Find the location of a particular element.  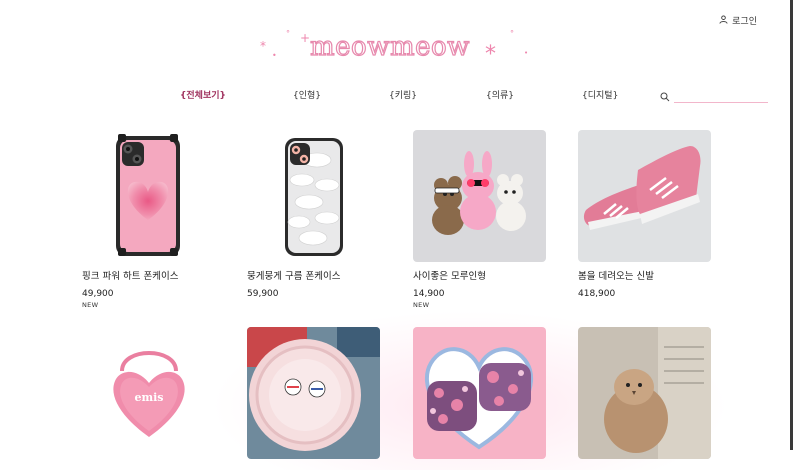

product-image-pink-sneakers is located at coordinates (644, 196).